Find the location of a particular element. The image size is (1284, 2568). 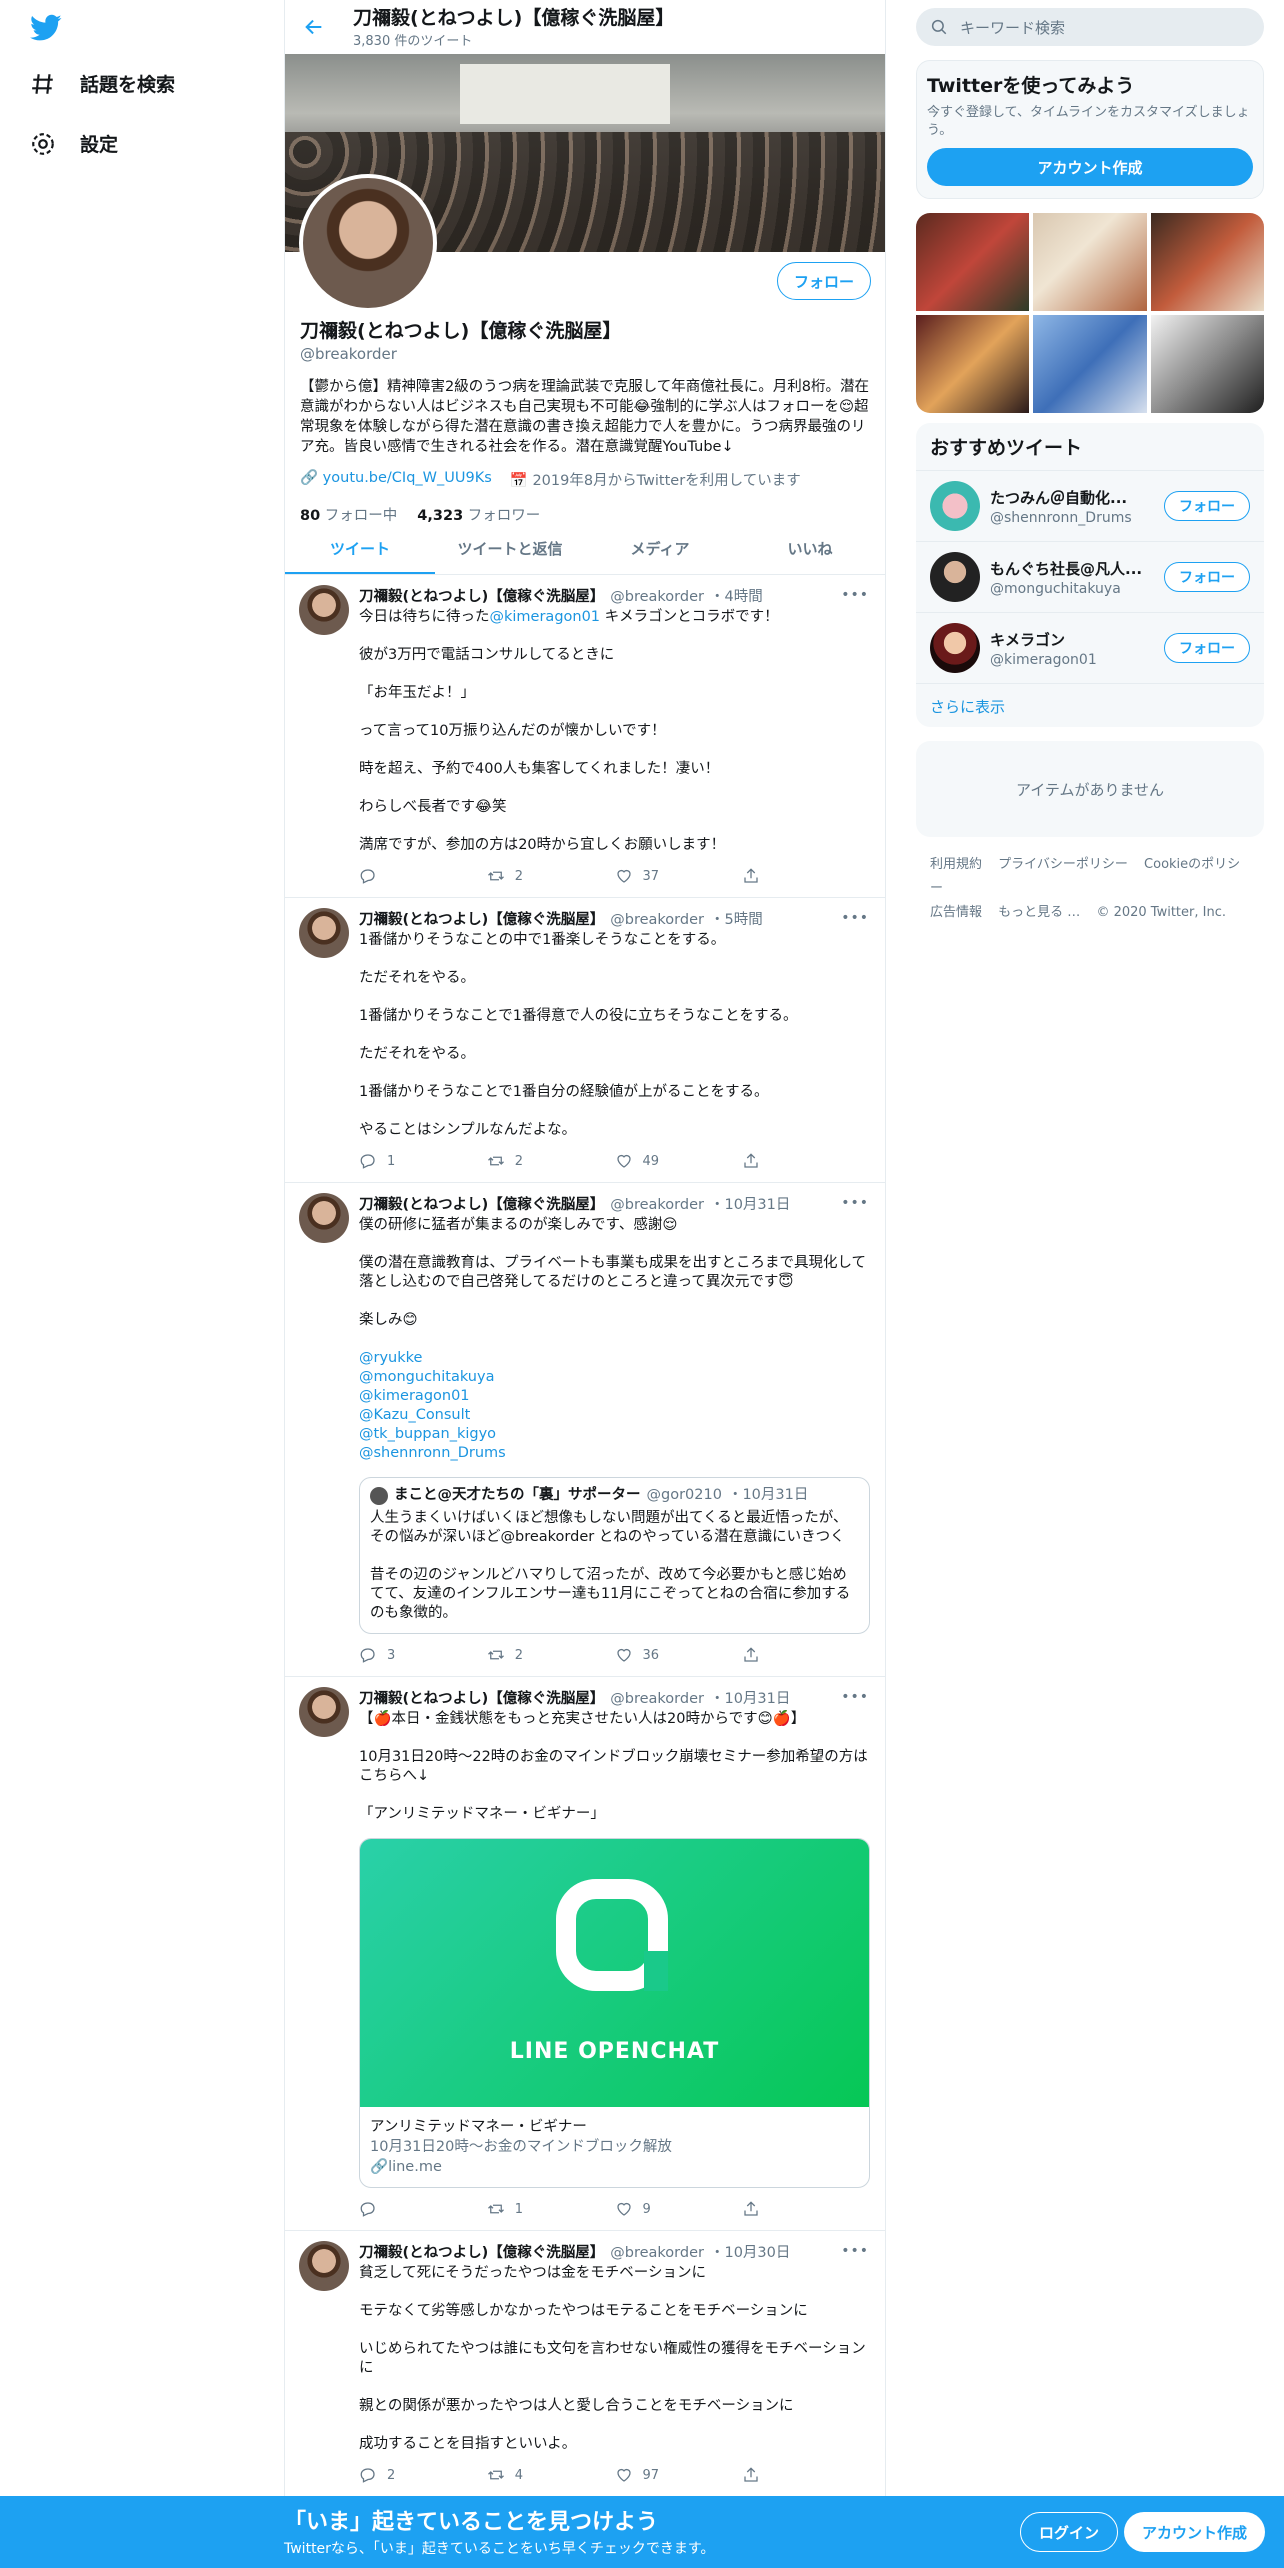

back-arrow-icon is located at coordinates (314, 27).